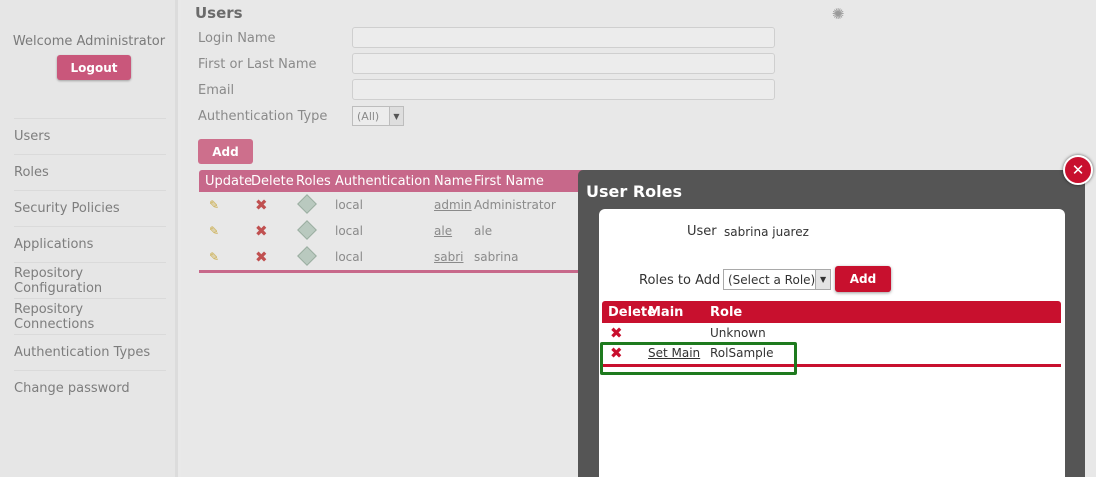  What do you see at coordinates (515, 205) in the screenshot?
I see `cell-first-name: Administrator` at bounding box center [515, 205].